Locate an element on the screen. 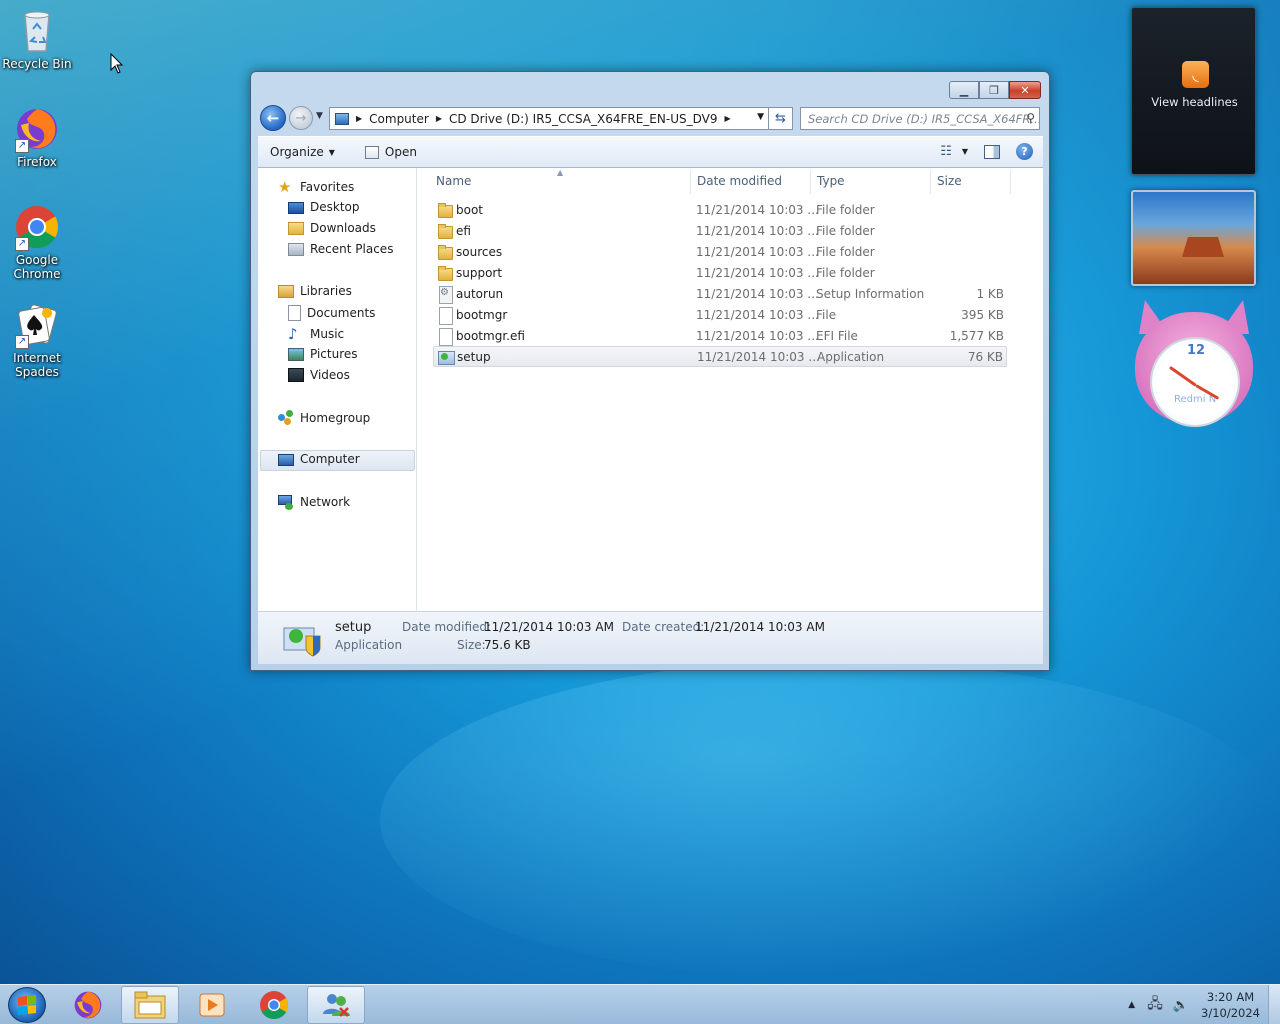 The image size is (1280, 1024). file-row-boot: boot 11/21/2014 10:03 ... File folder is located at coordinates (720, 210).